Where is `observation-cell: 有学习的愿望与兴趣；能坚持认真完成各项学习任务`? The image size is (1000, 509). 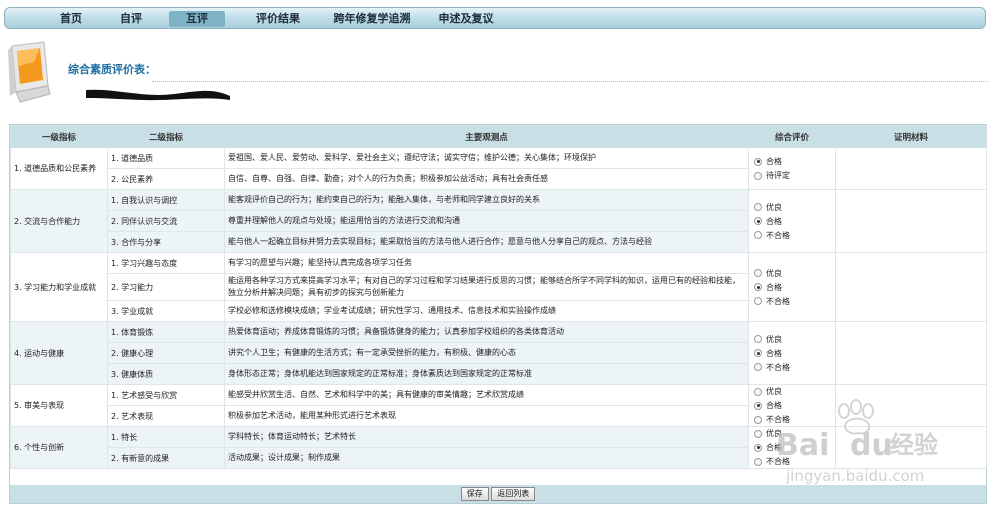 observation-cell: 有学习的愿望与兴趣；能坚持认真完成各项学习任务 is located at coordinates (486, 263).